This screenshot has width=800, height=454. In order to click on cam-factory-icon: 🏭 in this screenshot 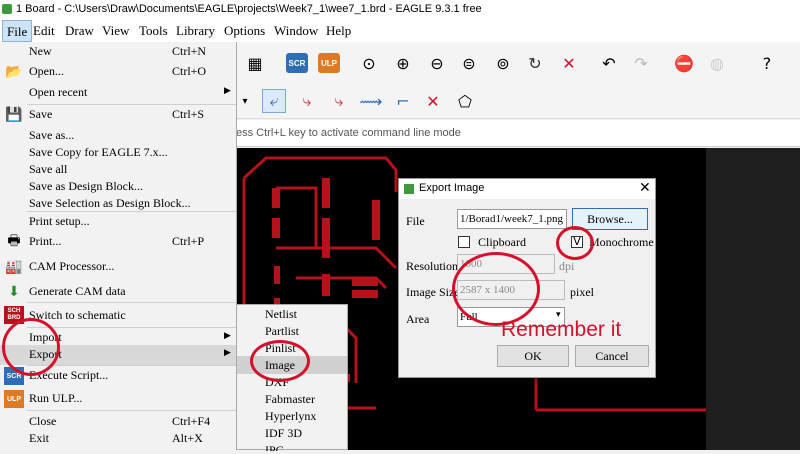, I will do `click(14, 267)`.